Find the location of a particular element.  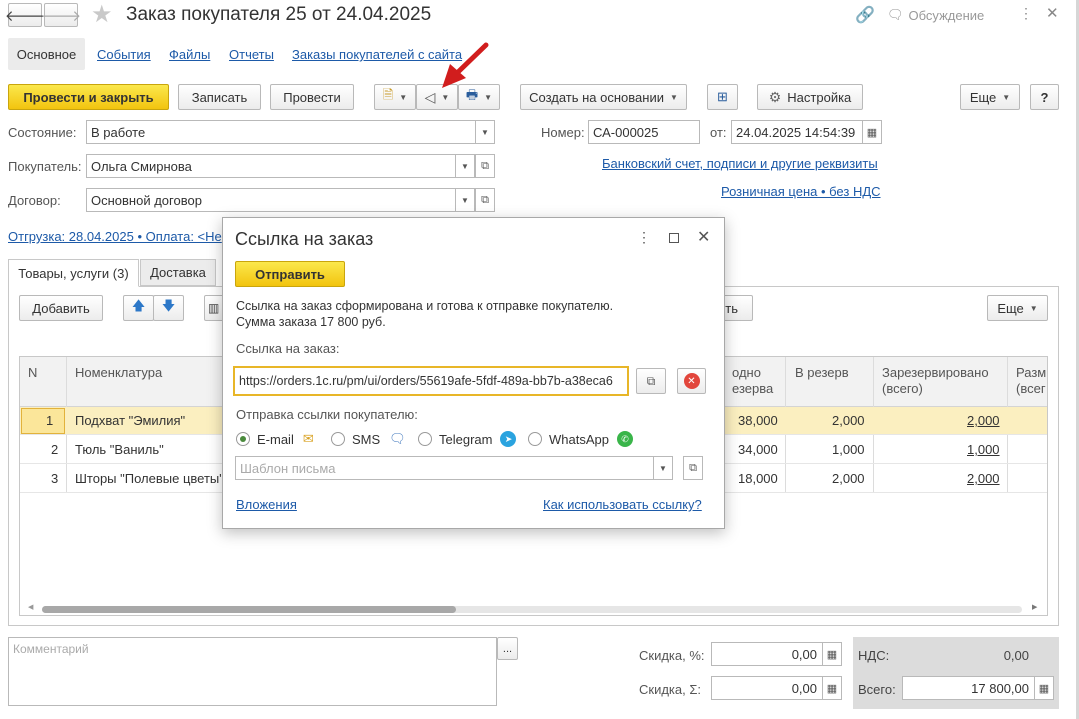

discussion-button: 🗨 Обсуждение is located at coordinates (935, 15).